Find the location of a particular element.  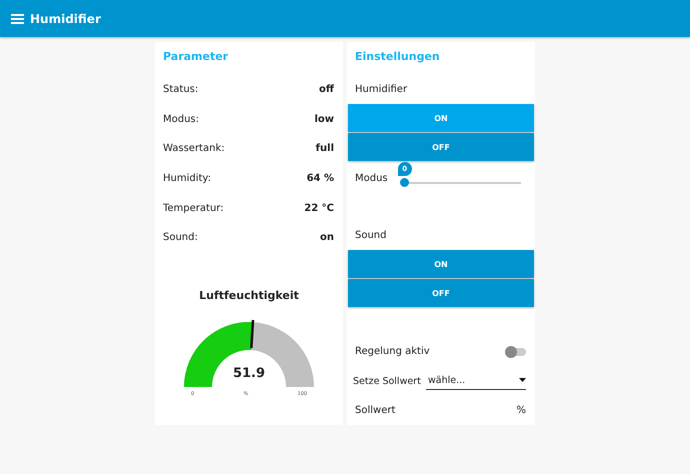

gauge-needle is located at coordinates (252, 334).